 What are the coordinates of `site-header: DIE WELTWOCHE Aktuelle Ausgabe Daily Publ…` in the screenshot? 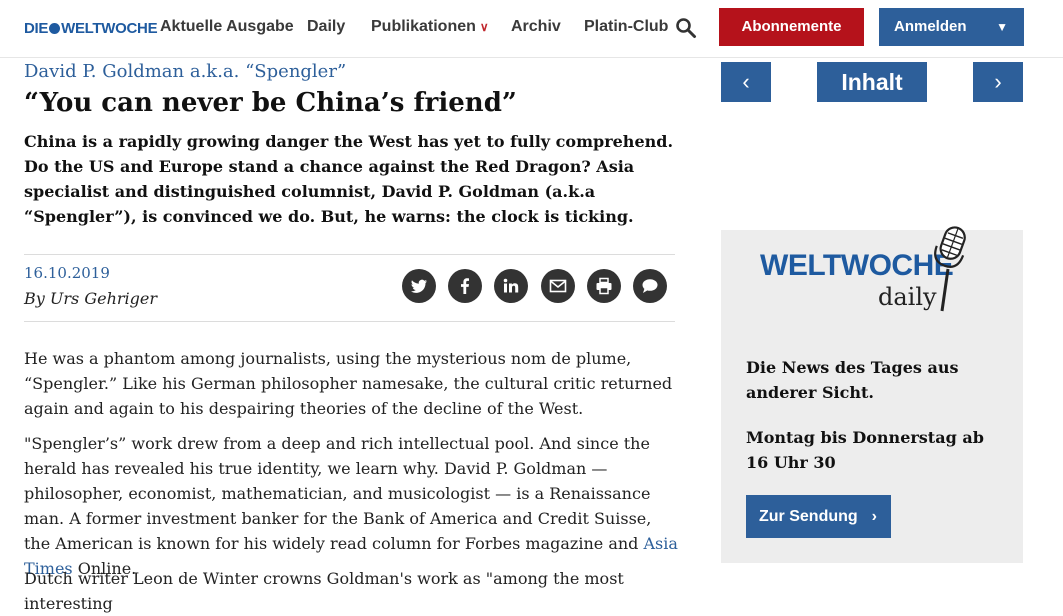 It's located at (531, 29).